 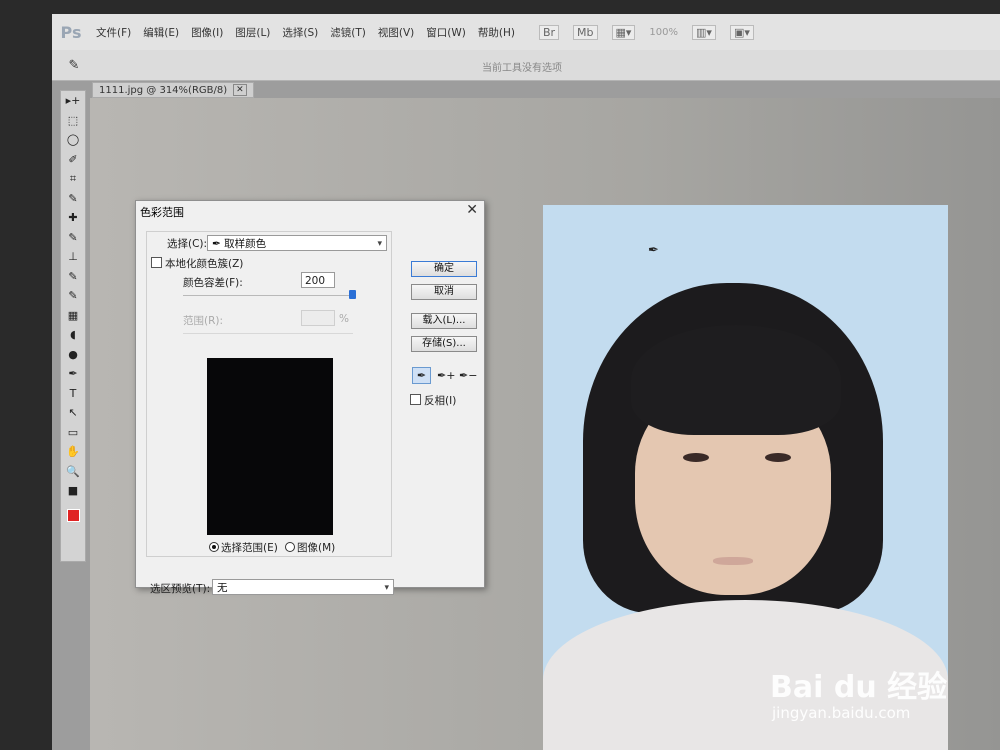 I want to click on screen-mode-icon: ▣▾, so click(x=741, y=32).